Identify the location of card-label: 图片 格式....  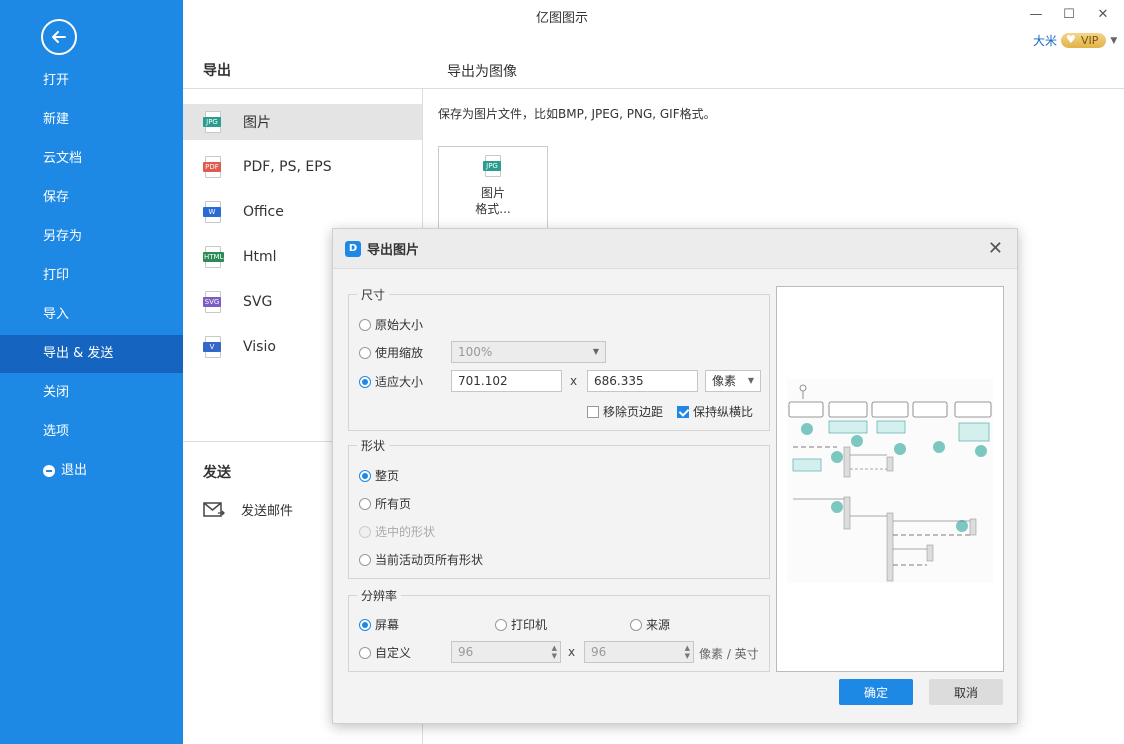
(493, 201).